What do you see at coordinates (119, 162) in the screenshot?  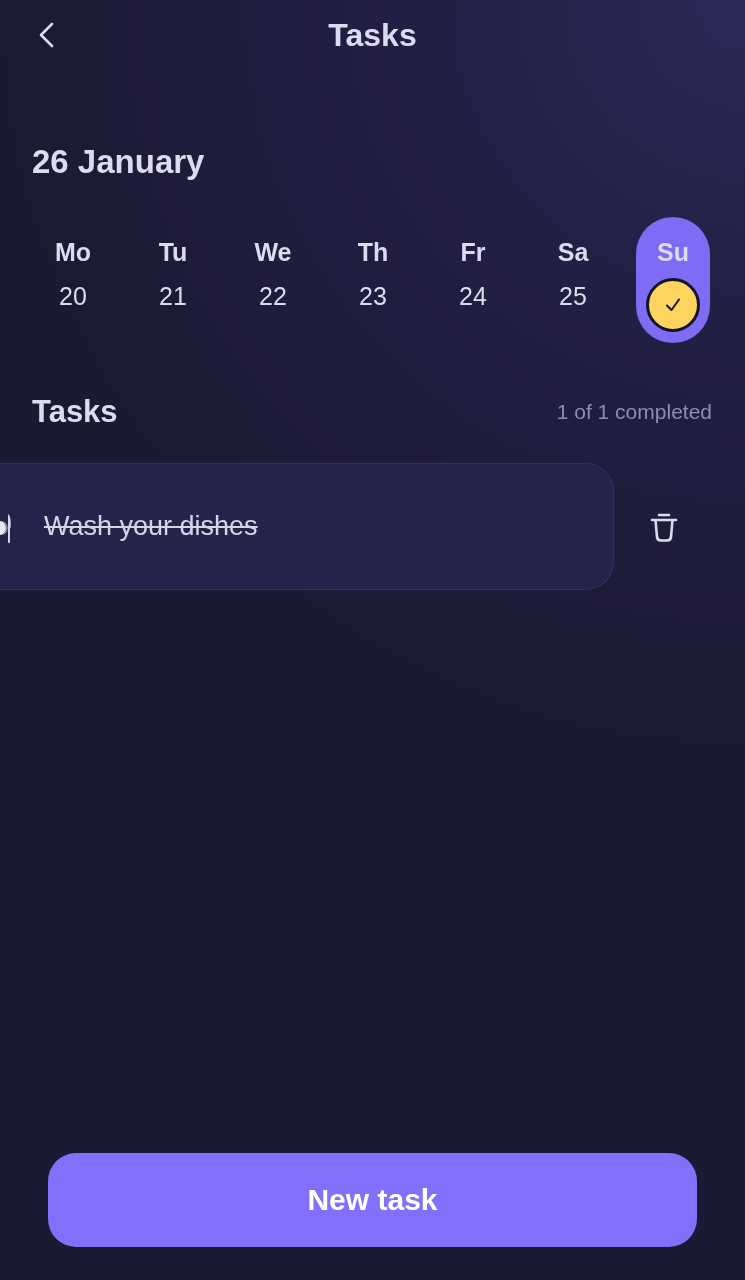 I see `date-heading: 26 January` at bounding box center [119, 162].